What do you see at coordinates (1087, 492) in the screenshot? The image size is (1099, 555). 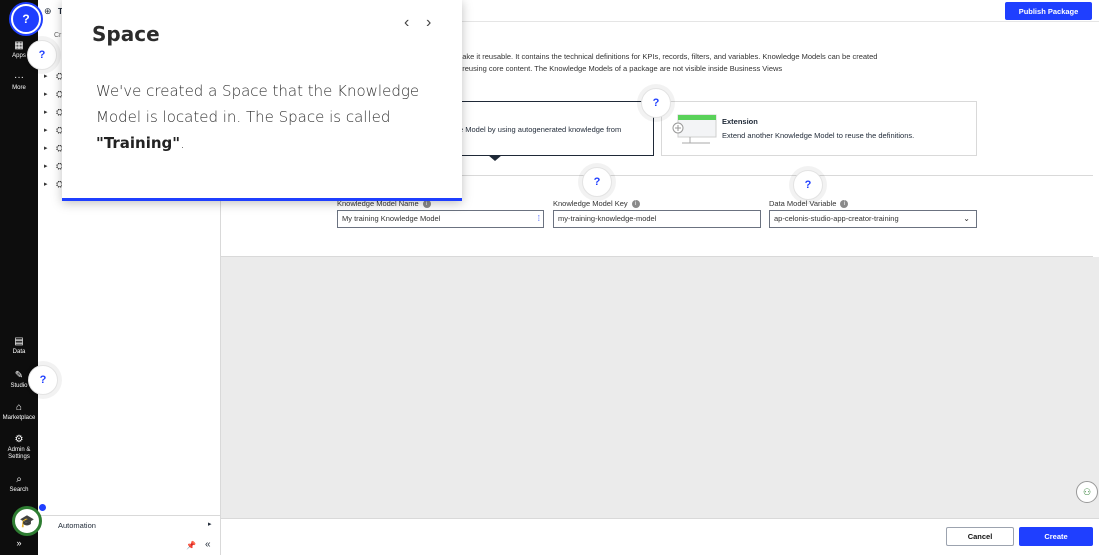 I see `assistant-icon: ⚇` at bounding box center [1087, 492].